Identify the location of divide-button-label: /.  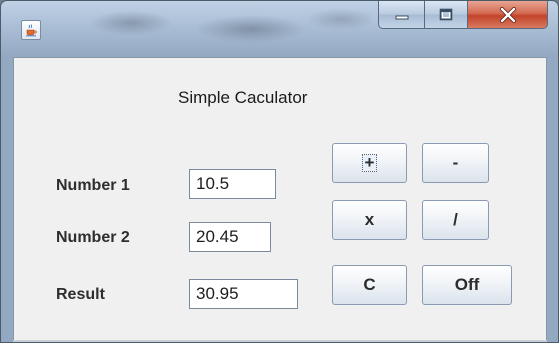
(455, 219).